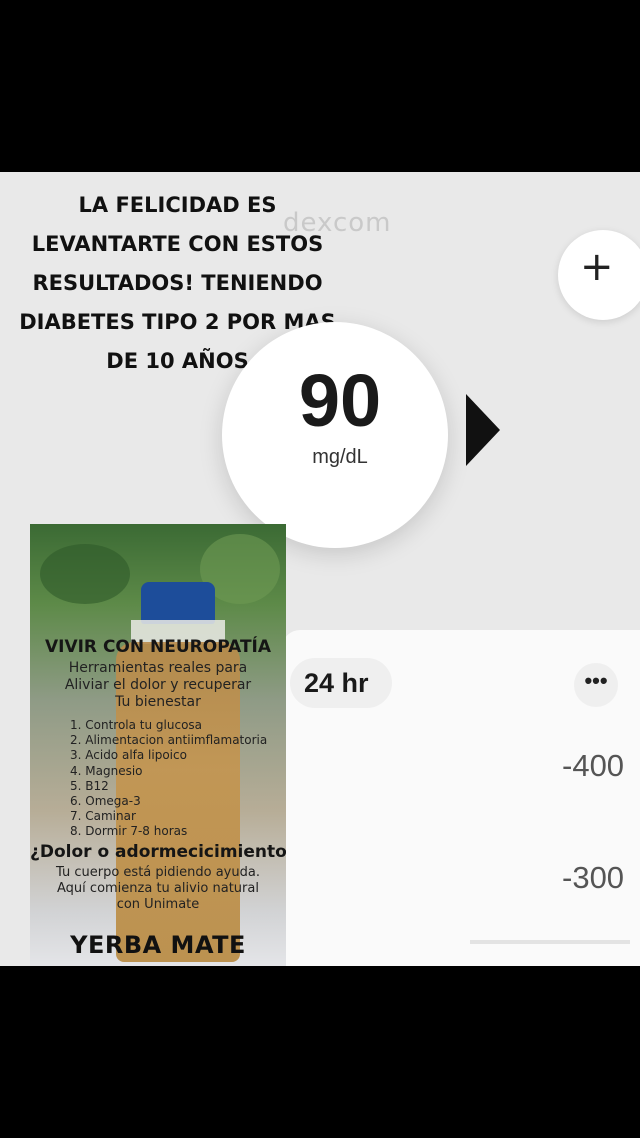 This screenshot has height=1138, width=640. What do you see at coordinates (340, 400) in the screenshot?
I see `glucose-value: 90` at bounding box center [340, 400].